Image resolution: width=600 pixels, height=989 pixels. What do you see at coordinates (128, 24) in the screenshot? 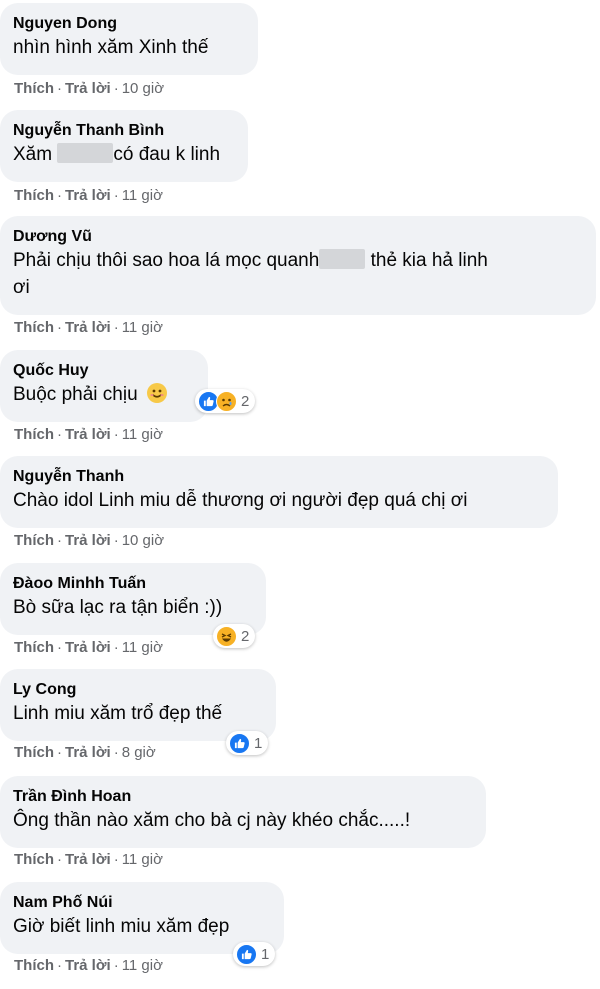
I see `comment-author: Nguyen Dong` at bounding box center [128, 24].